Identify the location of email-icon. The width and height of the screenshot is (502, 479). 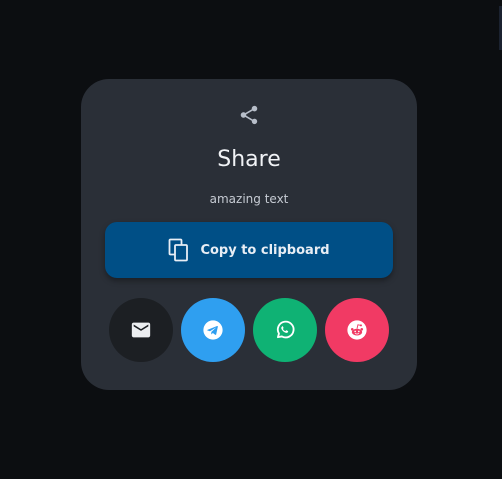
(141, 330).